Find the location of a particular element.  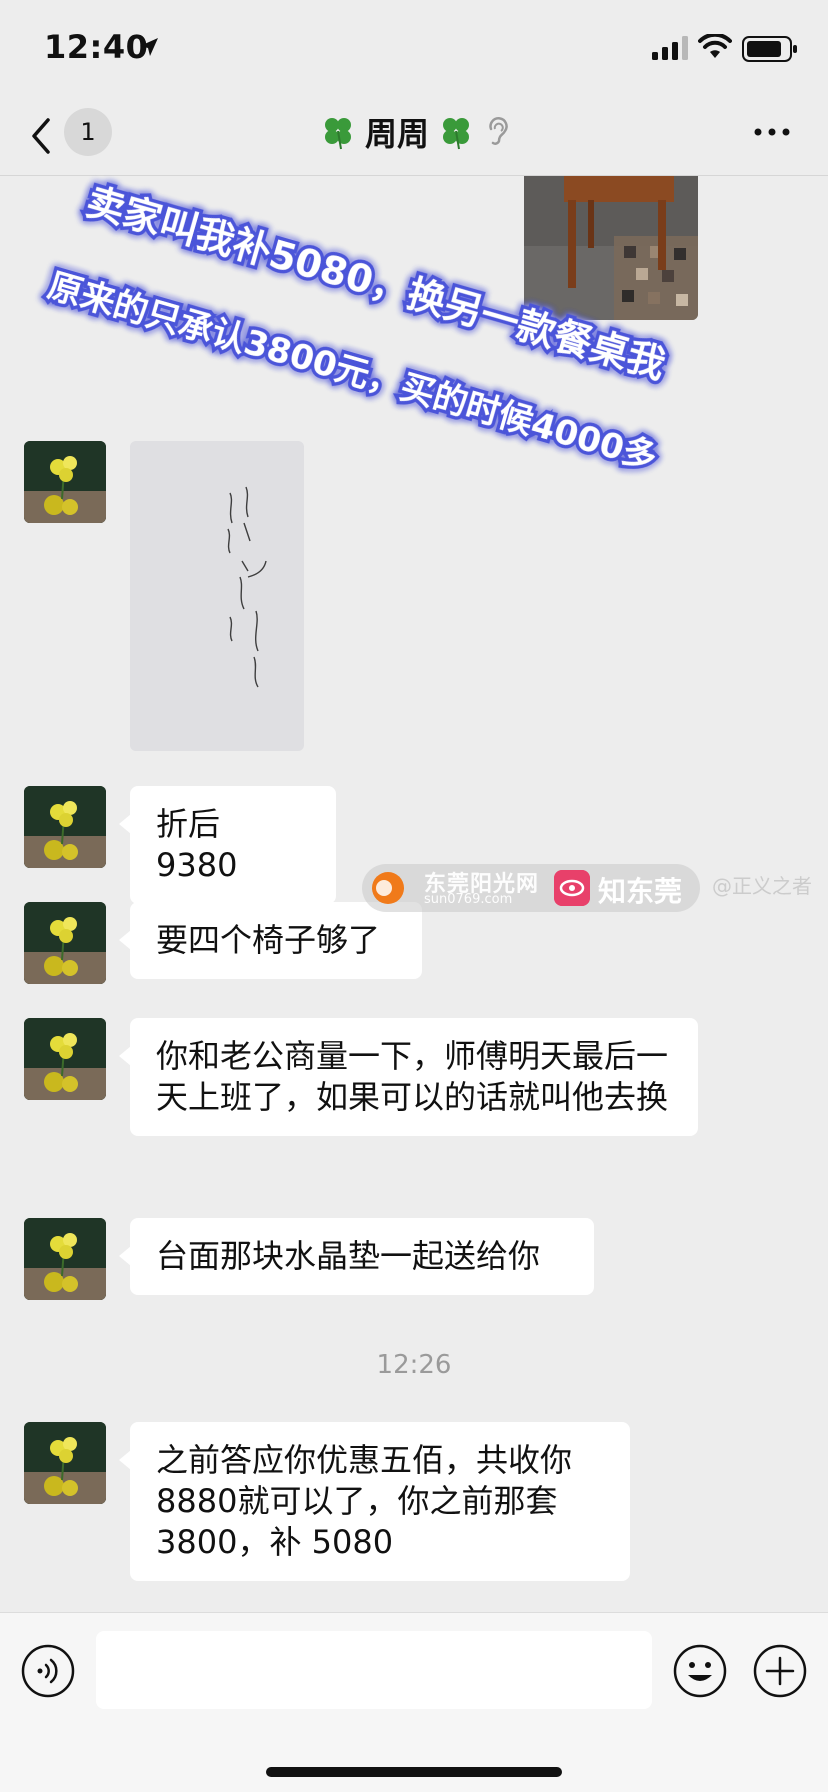

status-time: 12:40 is located at coordinates (96, 47).